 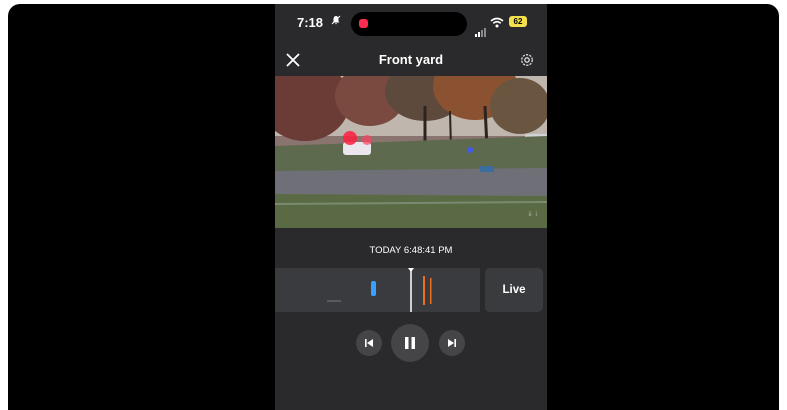 What do you see at coordinates (363, 23) in the screenshot?
I see `recording-indicator-icon` at bounding box center [363, 23].